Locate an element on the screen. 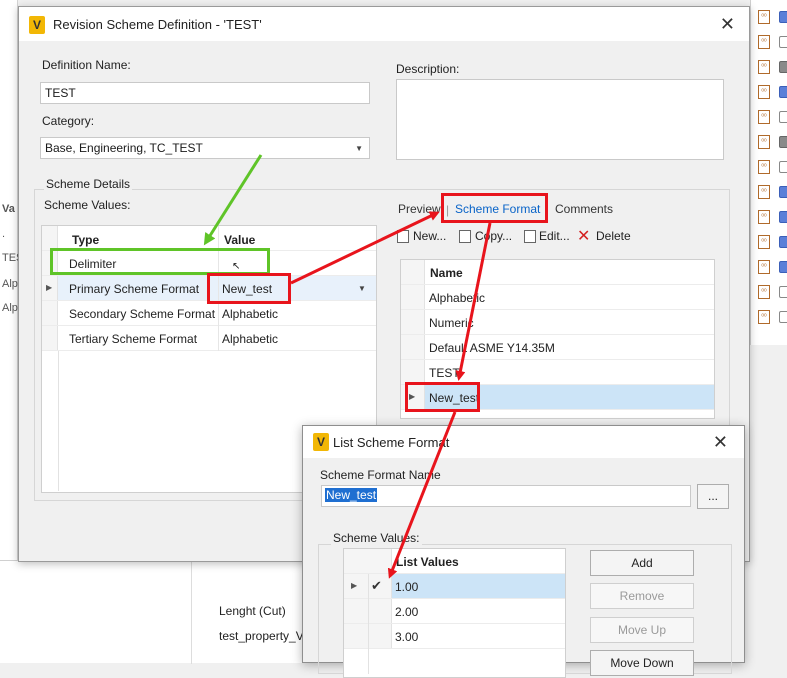 This screenshot has width=787, height=678. definition-name-input: TEST is located at coordinates (205, 93).